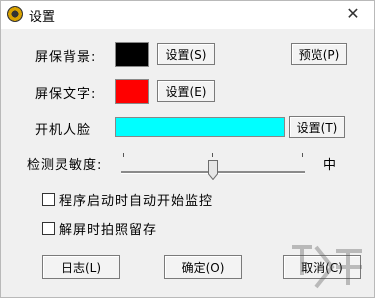 Image resolution: width=375 pixels, height=298 pixels. I want to click on background-color-swatch, so click(132, 54).